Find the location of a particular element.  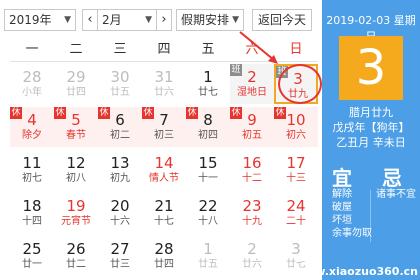

day-cell: 26 廿二 is located at coordinates (76, 256).